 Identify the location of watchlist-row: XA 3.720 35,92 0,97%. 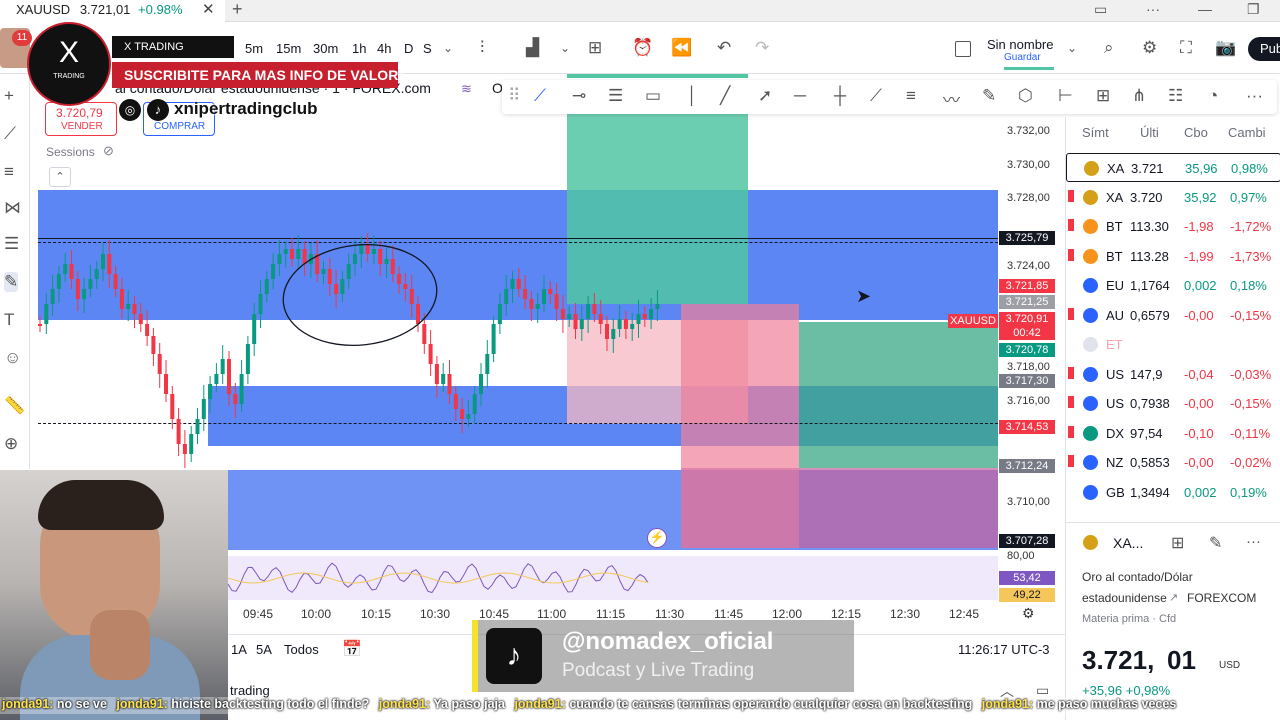
(1173, 197).